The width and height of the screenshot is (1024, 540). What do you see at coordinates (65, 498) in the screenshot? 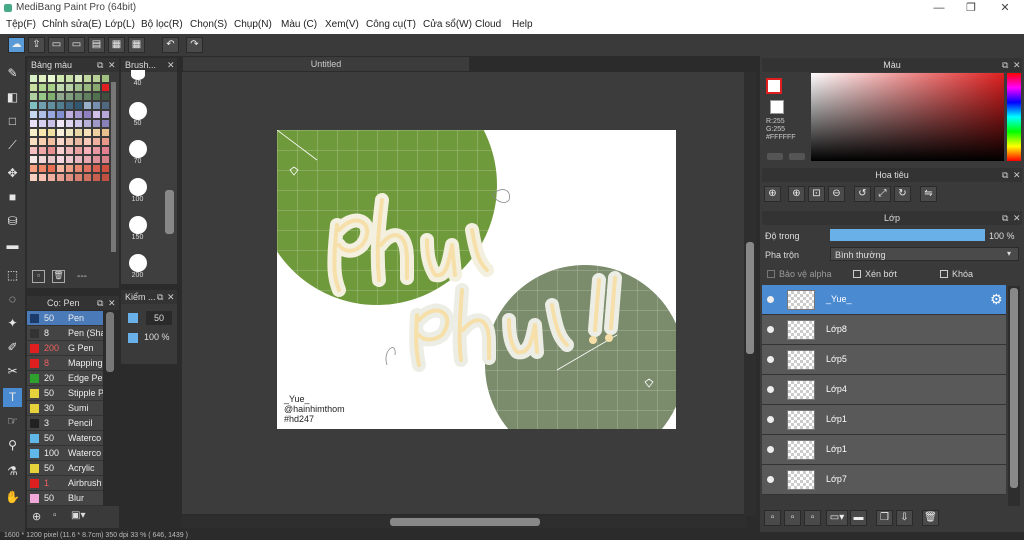
I see `pen-item: 50 Blur` at bounding box center [65, 498].